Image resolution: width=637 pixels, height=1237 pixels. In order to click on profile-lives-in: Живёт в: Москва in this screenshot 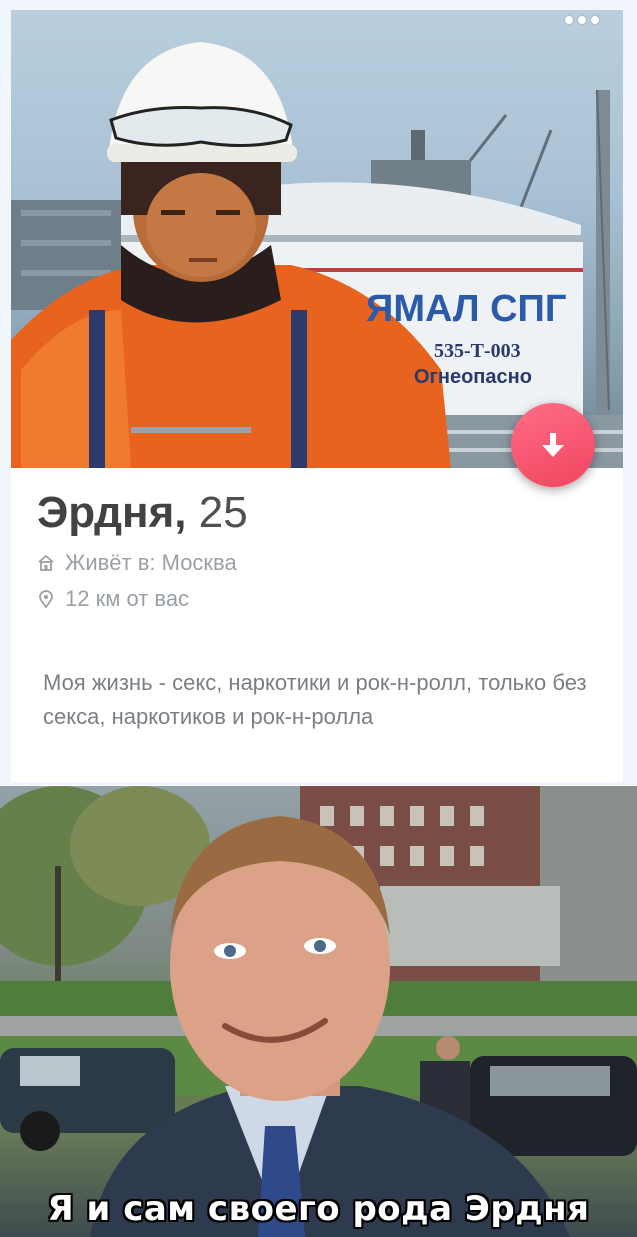, I will do `click(151, 562)`.